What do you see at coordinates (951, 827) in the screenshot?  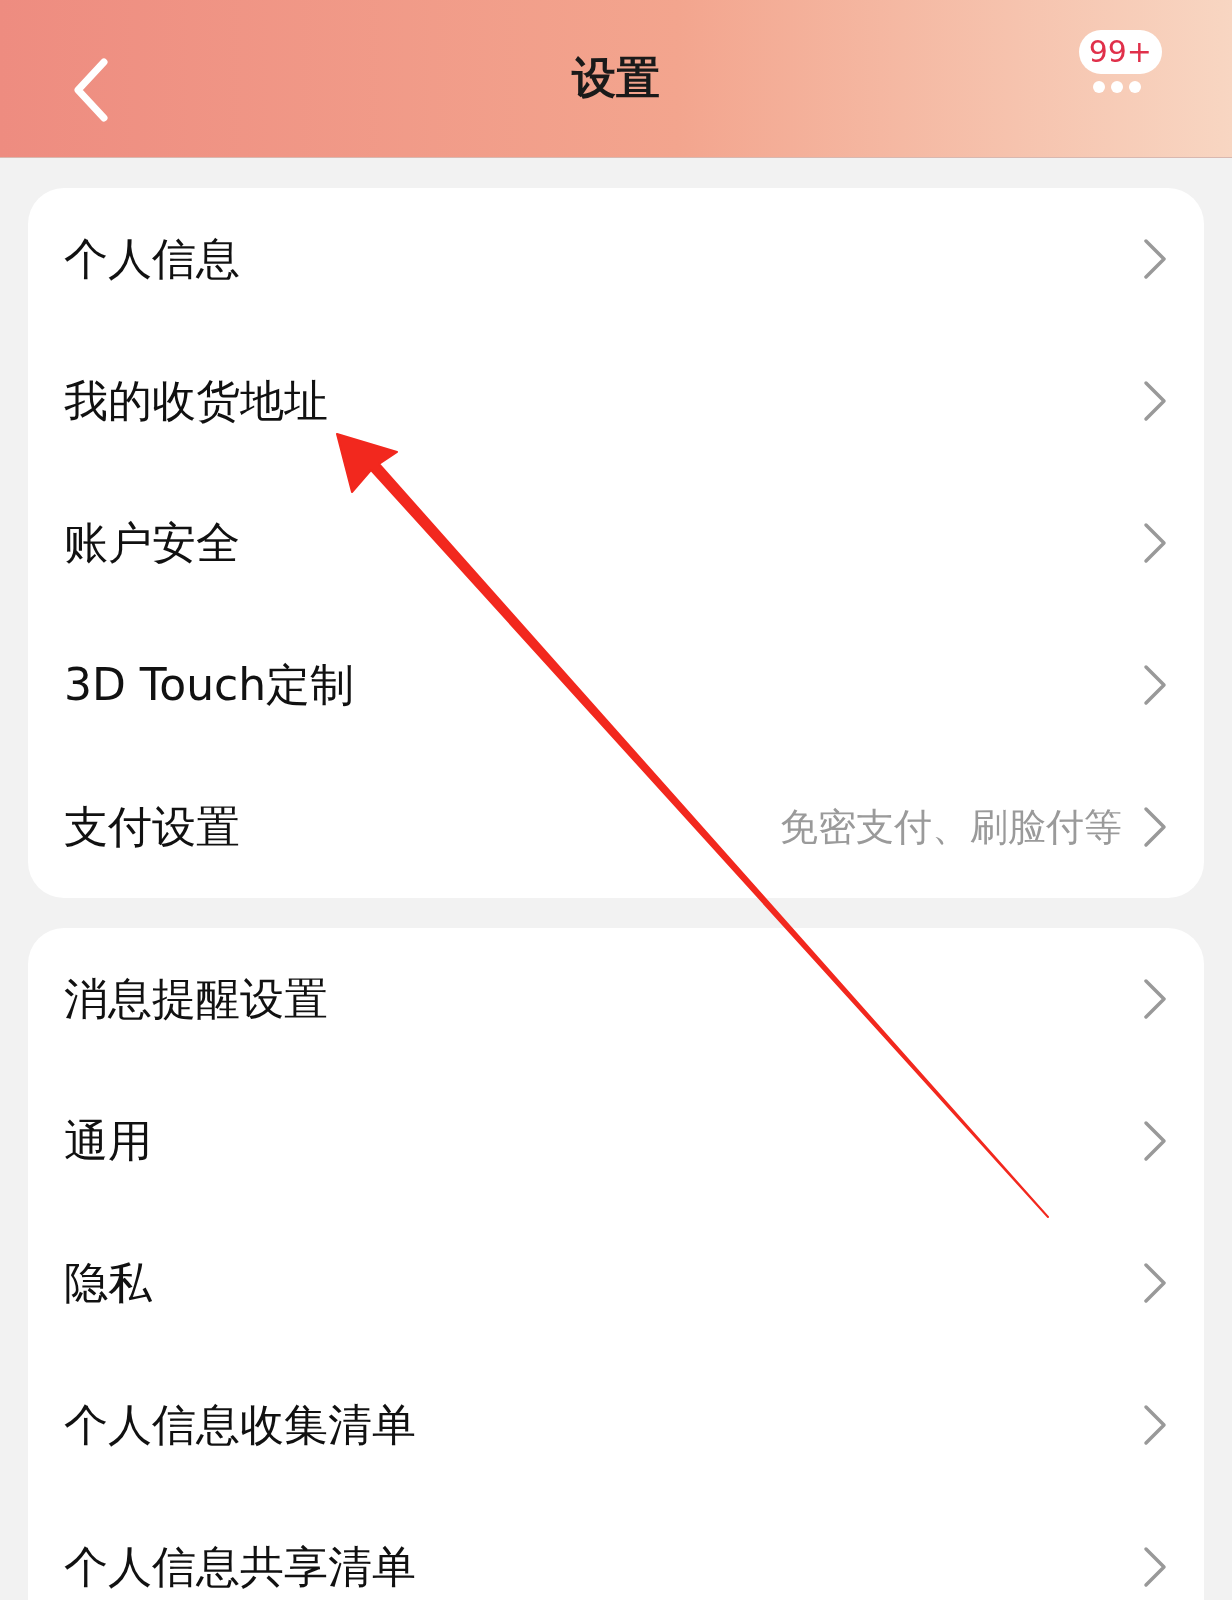 I see `item-hint: 免密支付、刷脸付等` at bounding box center [951, 827].